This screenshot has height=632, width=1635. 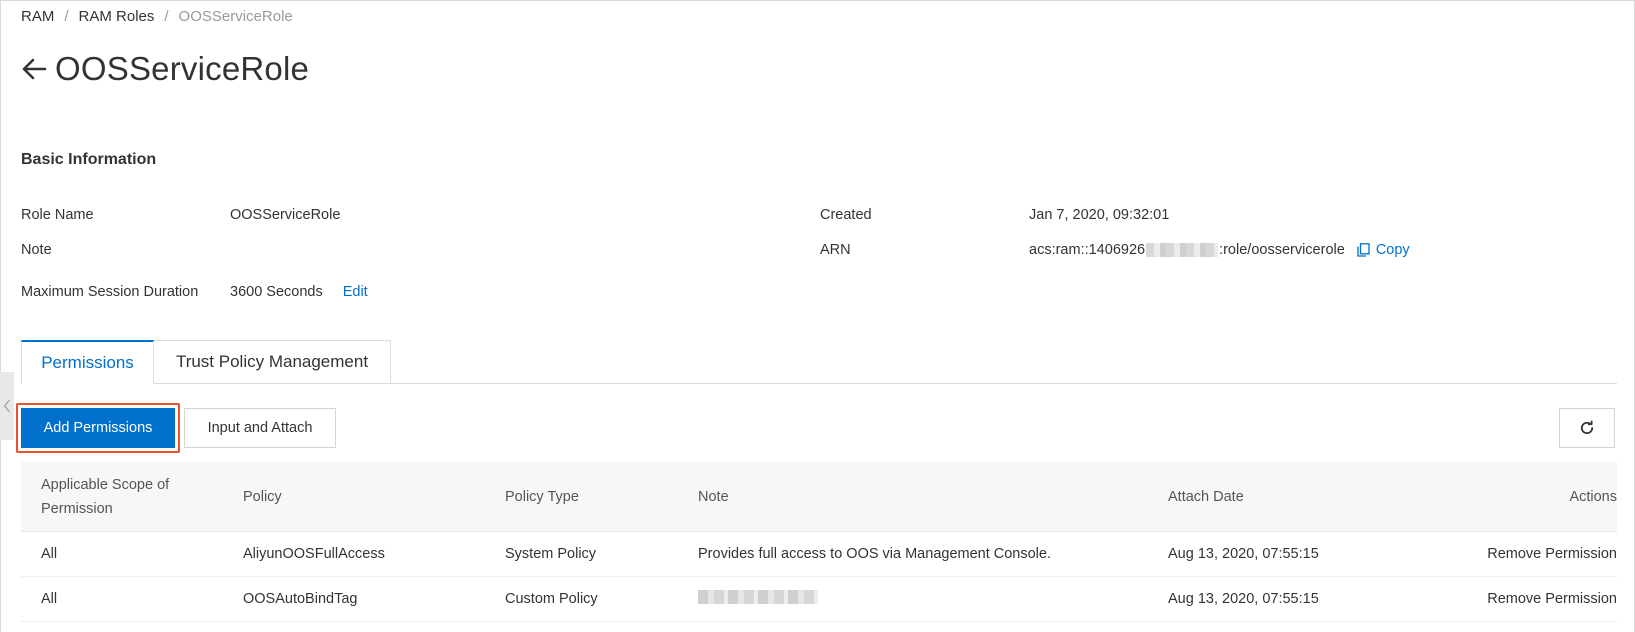 I want to click on sidebar-collapse-handle, so click(x=7, y=406).